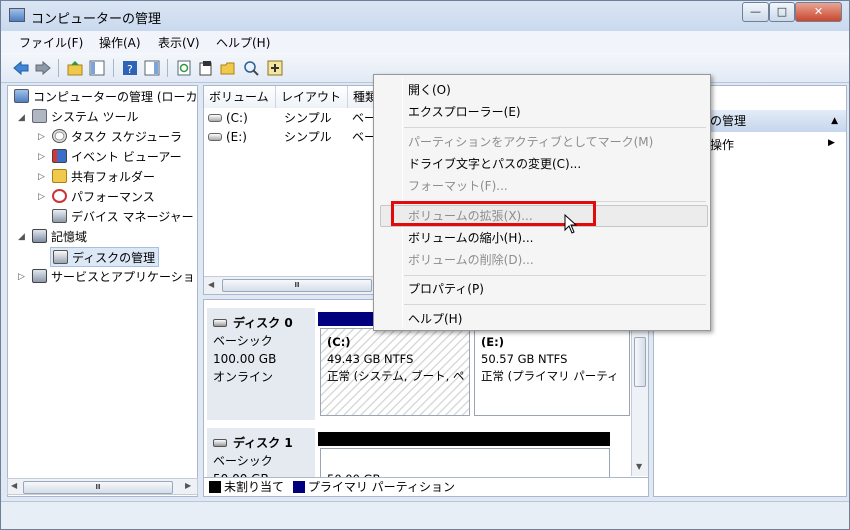  Describe the element at coordinates (251, 68) in the screenshot. I see `search-icon` at that location.